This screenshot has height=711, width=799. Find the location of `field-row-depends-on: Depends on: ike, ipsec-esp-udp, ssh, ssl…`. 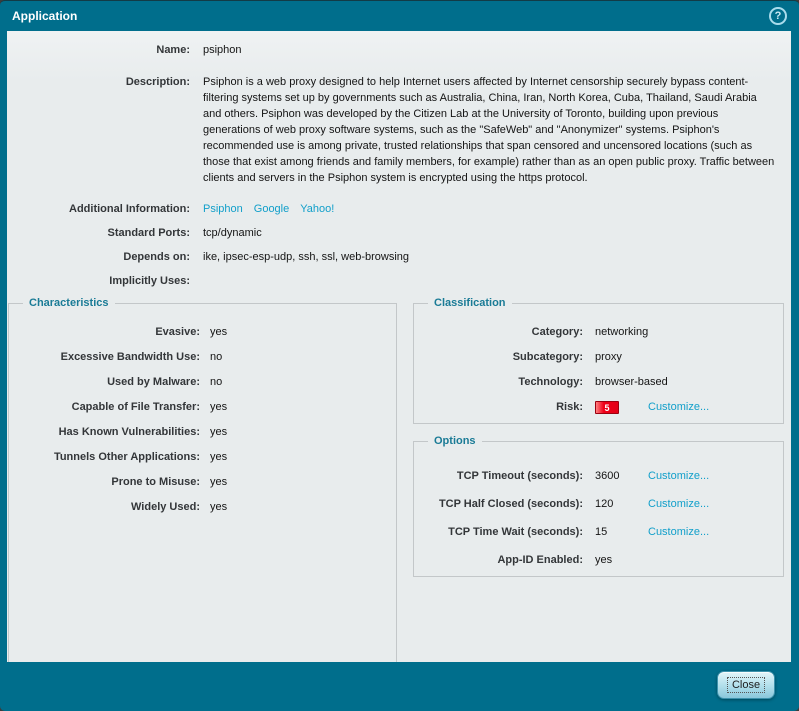

field-row-depends-on: Depends on: ike, ipsec-esp-udp, ssh, ssl… is located at coordinates (399, 257).